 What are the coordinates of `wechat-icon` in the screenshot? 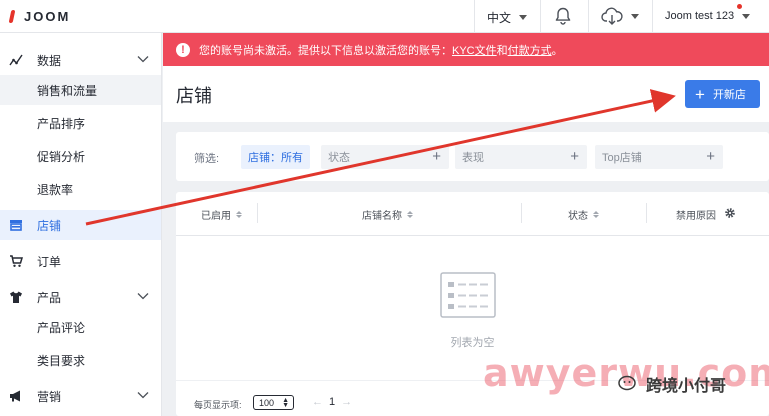 It's located at (627, 383).